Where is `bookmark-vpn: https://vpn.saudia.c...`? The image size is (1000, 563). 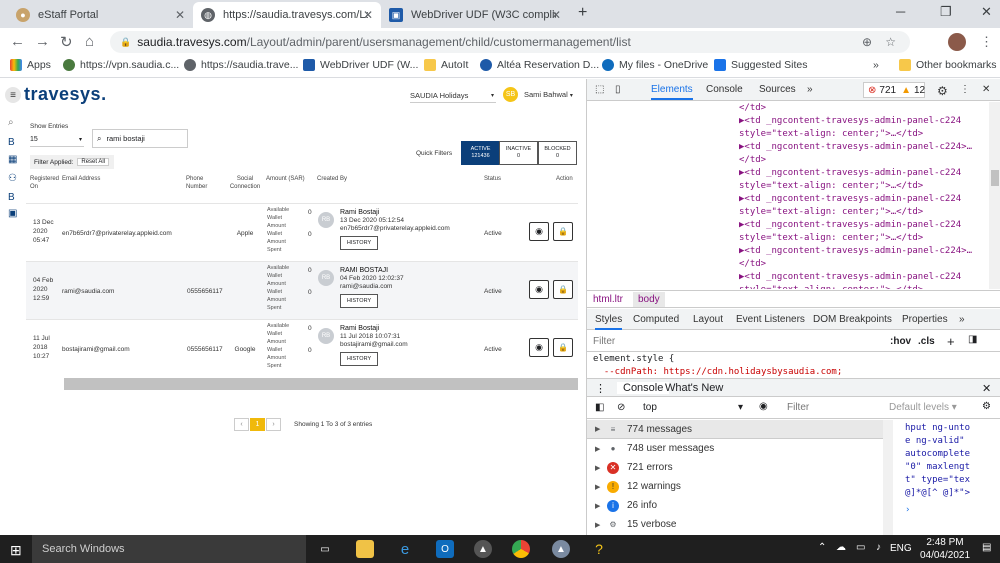 bookmark-vpn: https://vpn.saudia.c... is located at coordinates (121, 65).